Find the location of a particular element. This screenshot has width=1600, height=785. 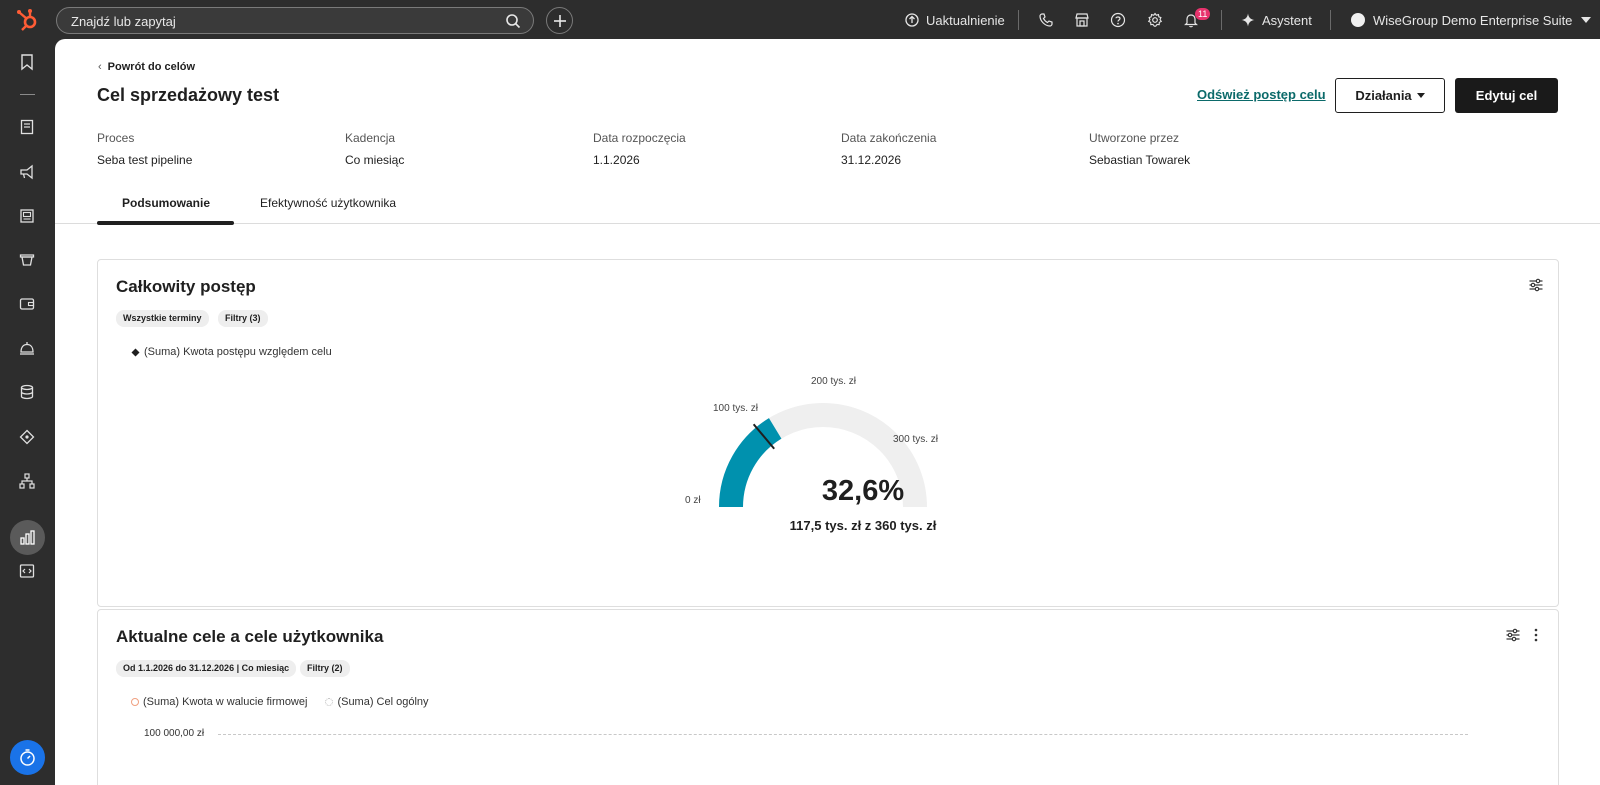

meta-end-date: Data zakończenia 31.12.2026 is located at coordinates (961, 149).